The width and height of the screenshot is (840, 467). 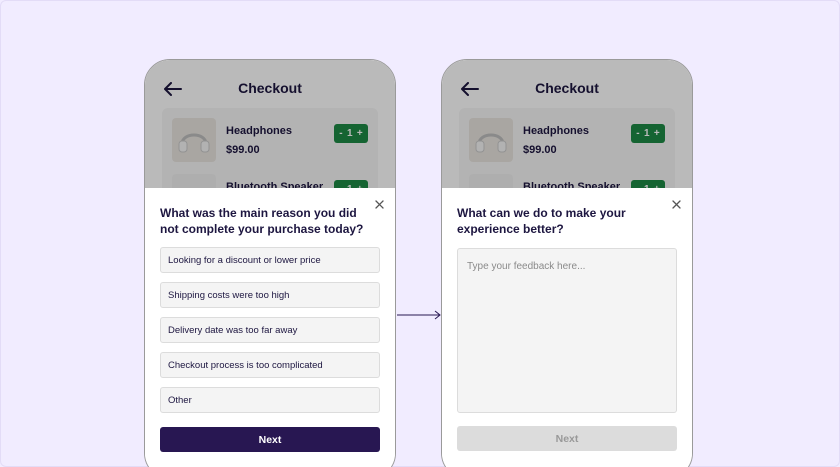 I want to click on feedback-textarea, so click(x=567, y=330).